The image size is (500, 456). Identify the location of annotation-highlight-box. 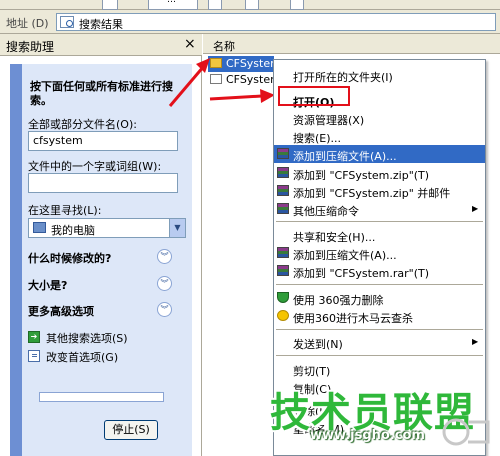
(314, 96).